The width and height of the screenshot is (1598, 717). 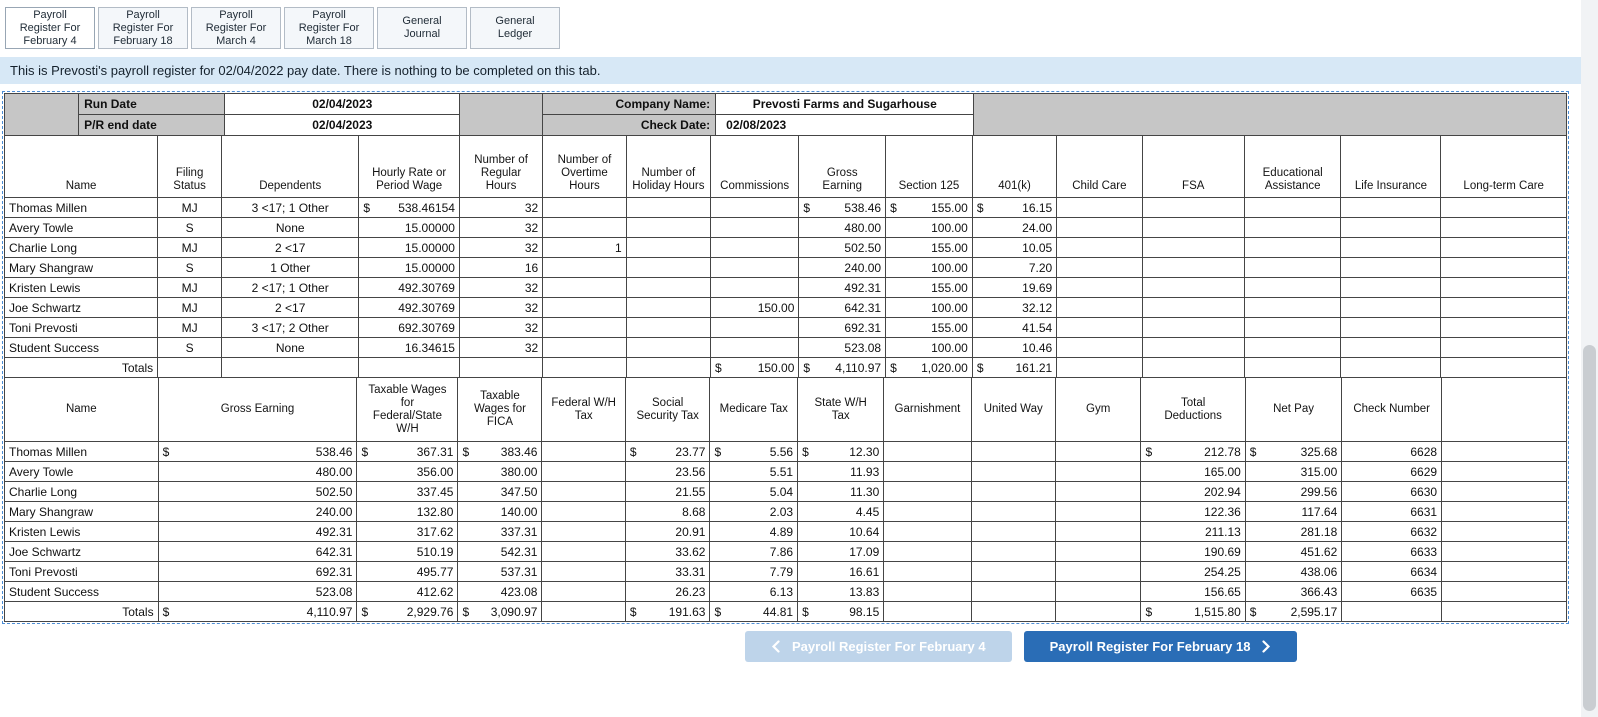 I want to click on column-header: Gross Earning, so click(x=257, y=409).